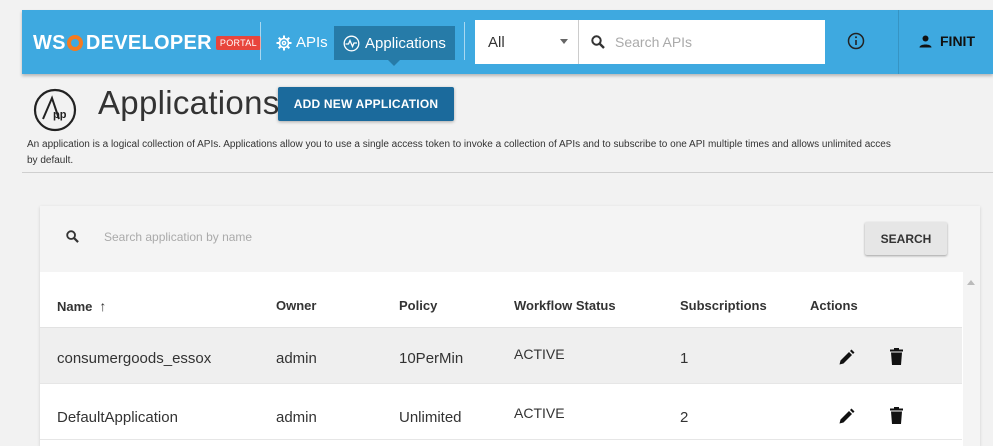 The image size is (993, 446). Describe the element at coordinates (134, 358) in the screenshot. I see `cell-name: consumergoods_essox` at that location.